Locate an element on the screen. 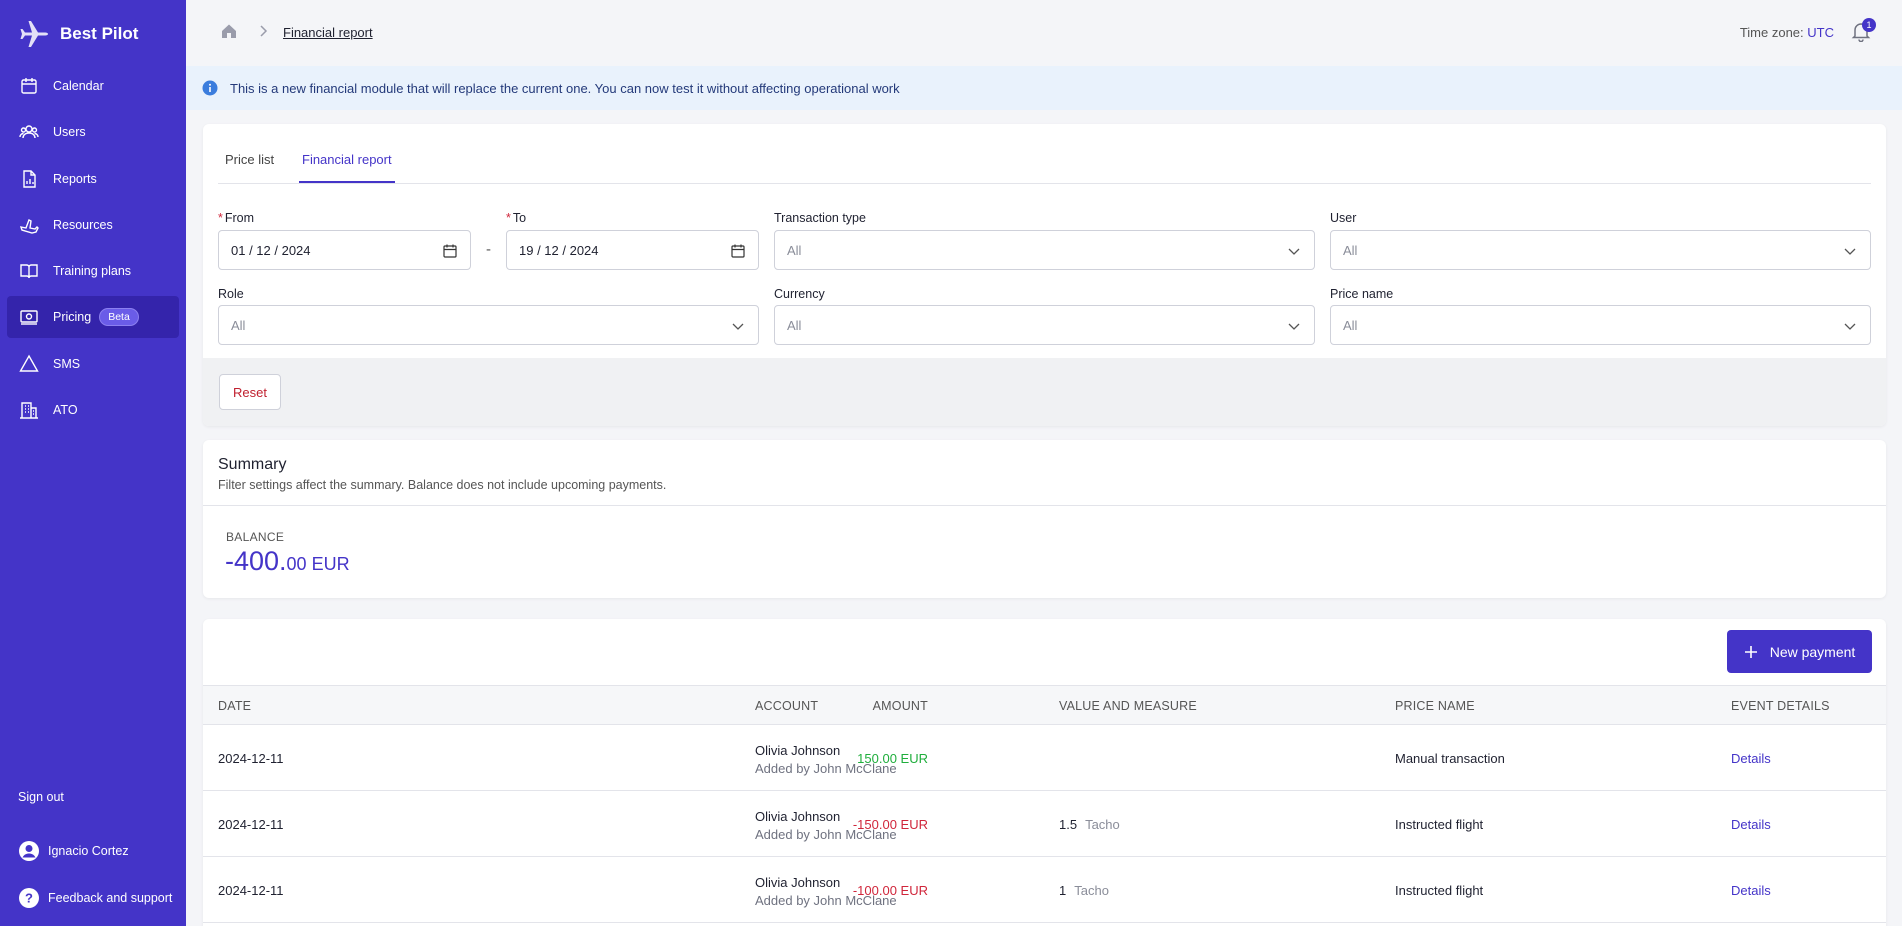 This screenshot has height=926, width=1902. sign-out-label: Sign out is located at coordinates (41, 797).